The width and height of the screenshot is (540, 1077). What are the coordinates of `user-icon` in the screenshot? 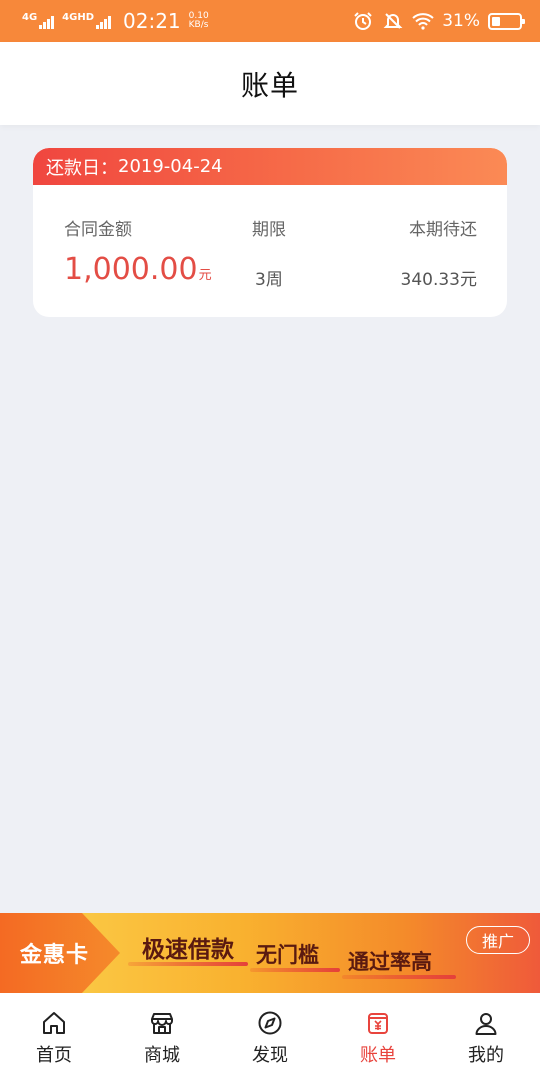 It's located at (486, 1023).